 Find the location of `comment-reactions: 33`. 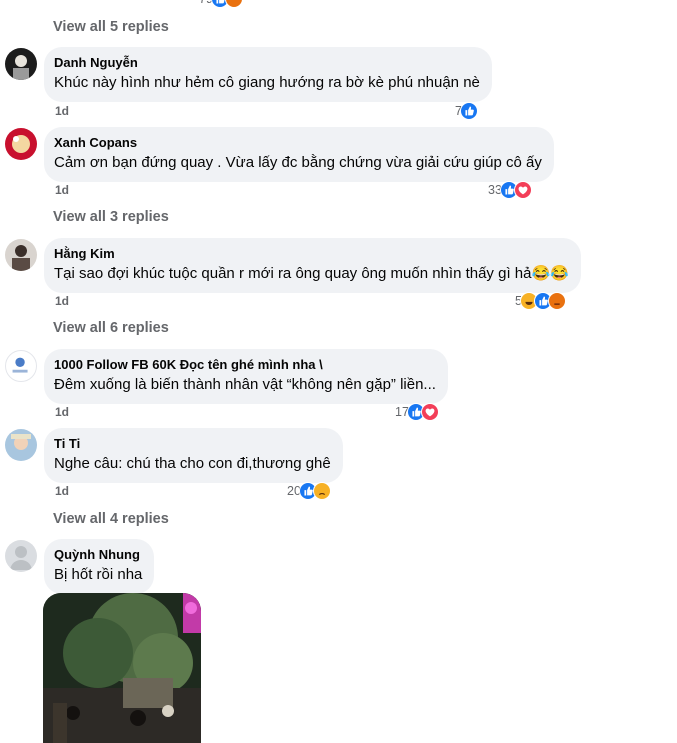

comment-reactions: 33 is located at coordinates (510, 190).